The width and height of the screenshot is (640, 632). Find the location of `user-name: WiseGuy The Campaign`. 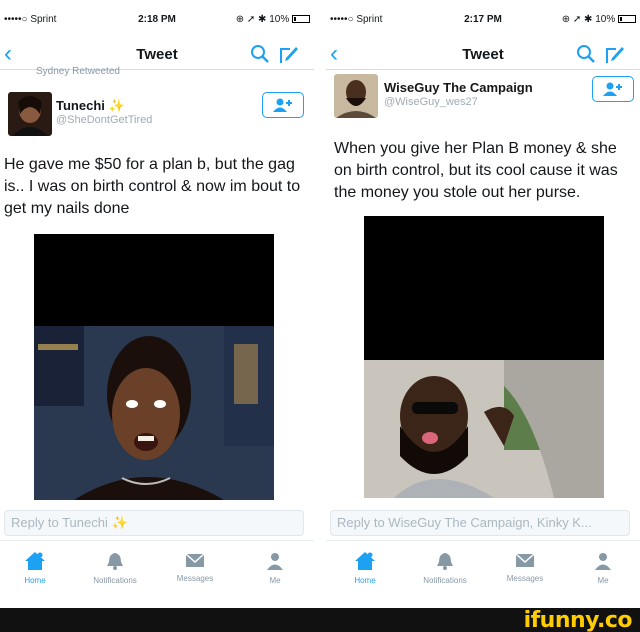

user-name: WiseGuy The Campaign is located at coordinates (458, 87).